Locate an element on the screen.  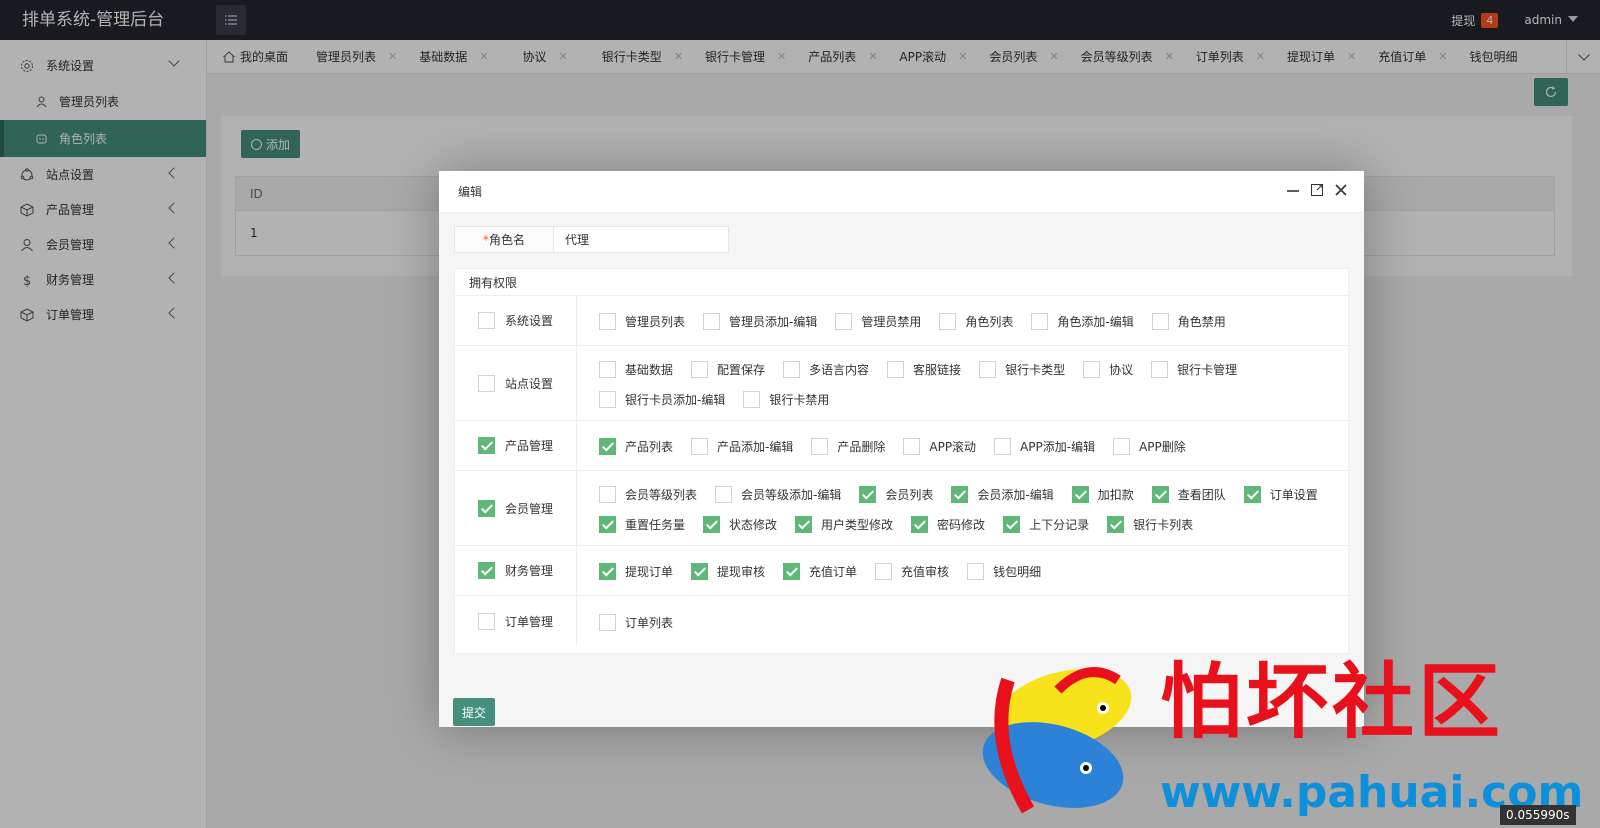
permission-checkbox: 订单列表 is located at coordinates (636, 622).